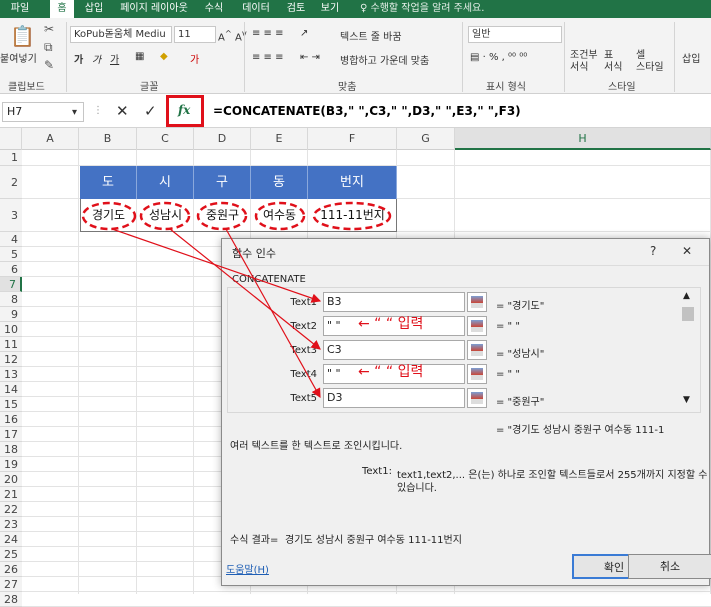 The height and width of the screenshot is (607, 711). I want to click on arrow-c3-to-text3, so click(245, 289).